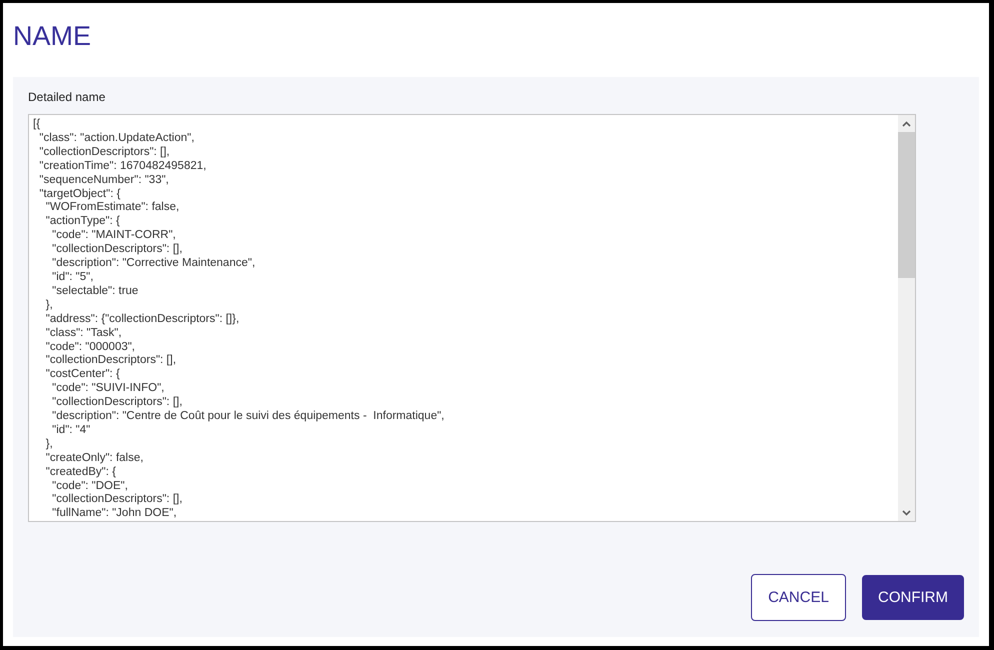 This screenshot has width=994, height=650. Describe the element at coordinates (67, 97) in the screenshot. I see `field-label: Detailed name` at that location.